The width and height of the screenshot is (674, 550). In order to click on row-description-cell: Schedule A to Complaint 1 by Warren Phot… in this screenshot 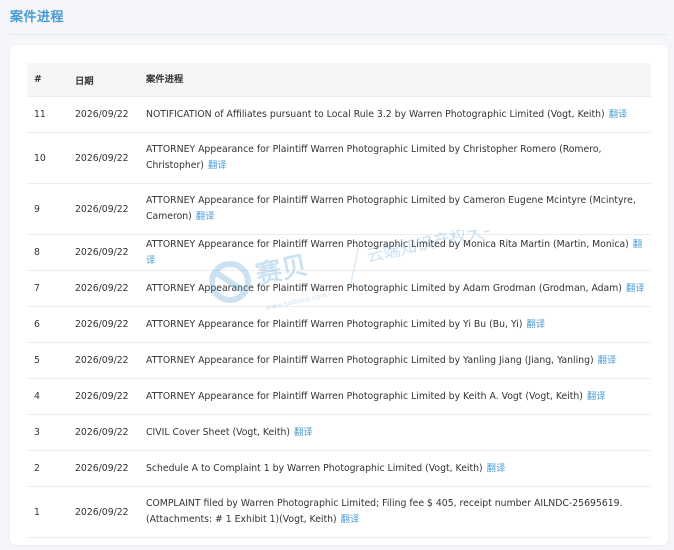, I will do `click(398, 469)`.